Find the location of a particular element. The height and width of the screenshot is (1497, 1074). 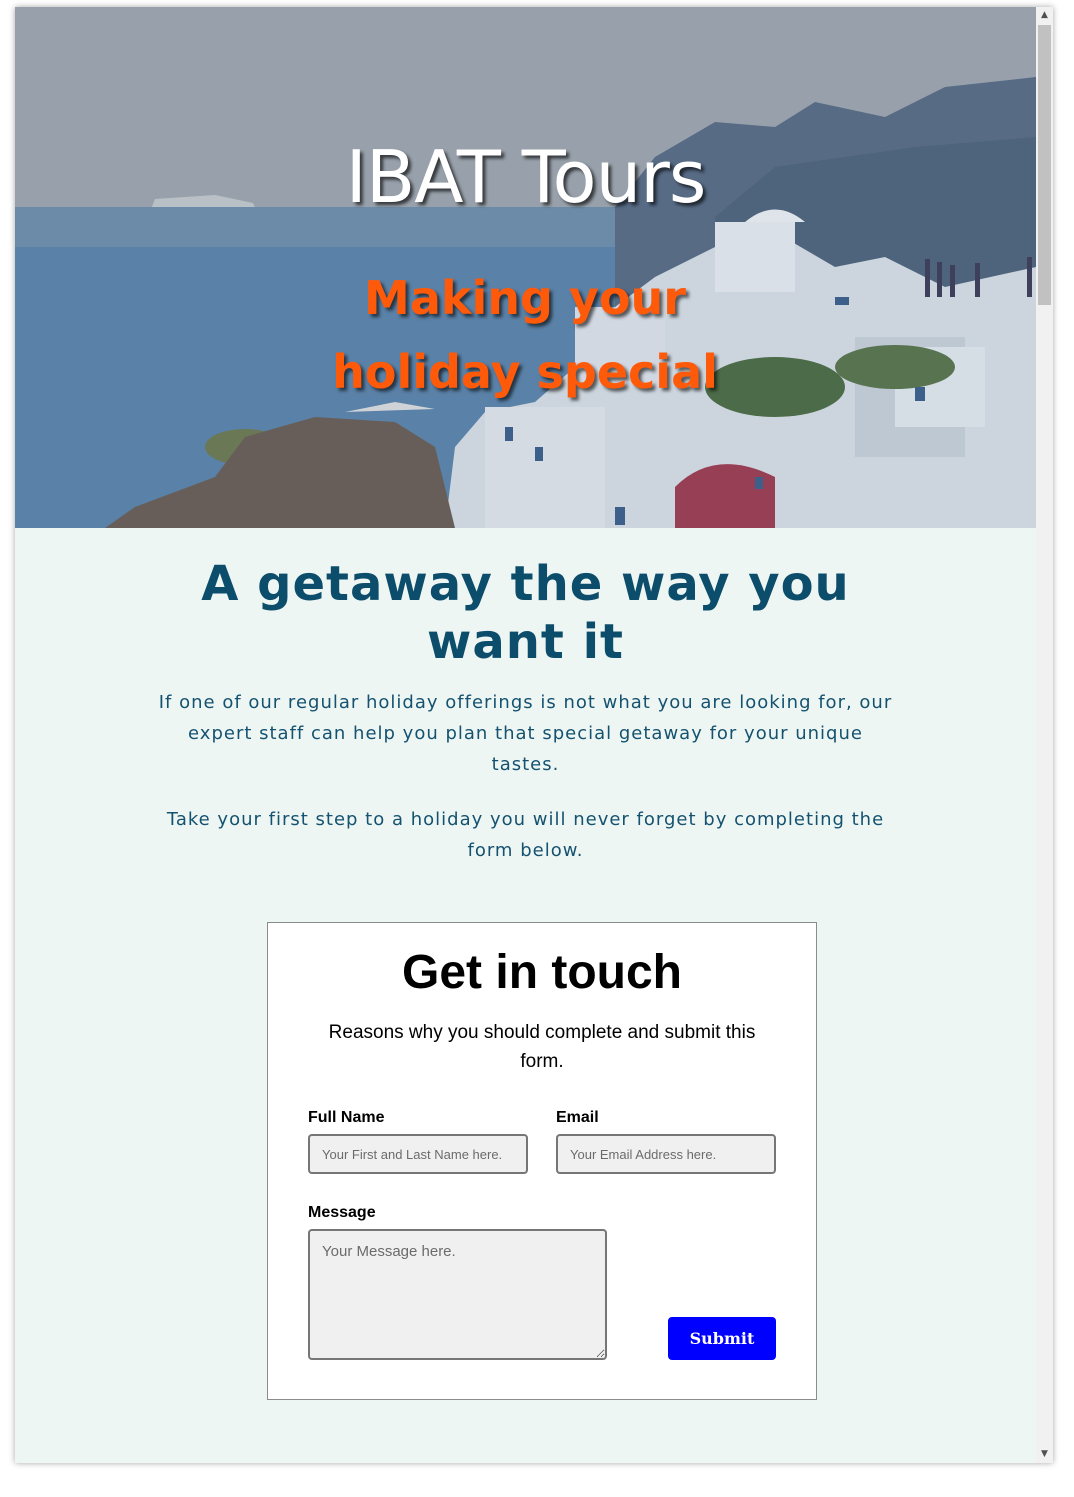

message-textarea is located at coordinates (457, 1294).